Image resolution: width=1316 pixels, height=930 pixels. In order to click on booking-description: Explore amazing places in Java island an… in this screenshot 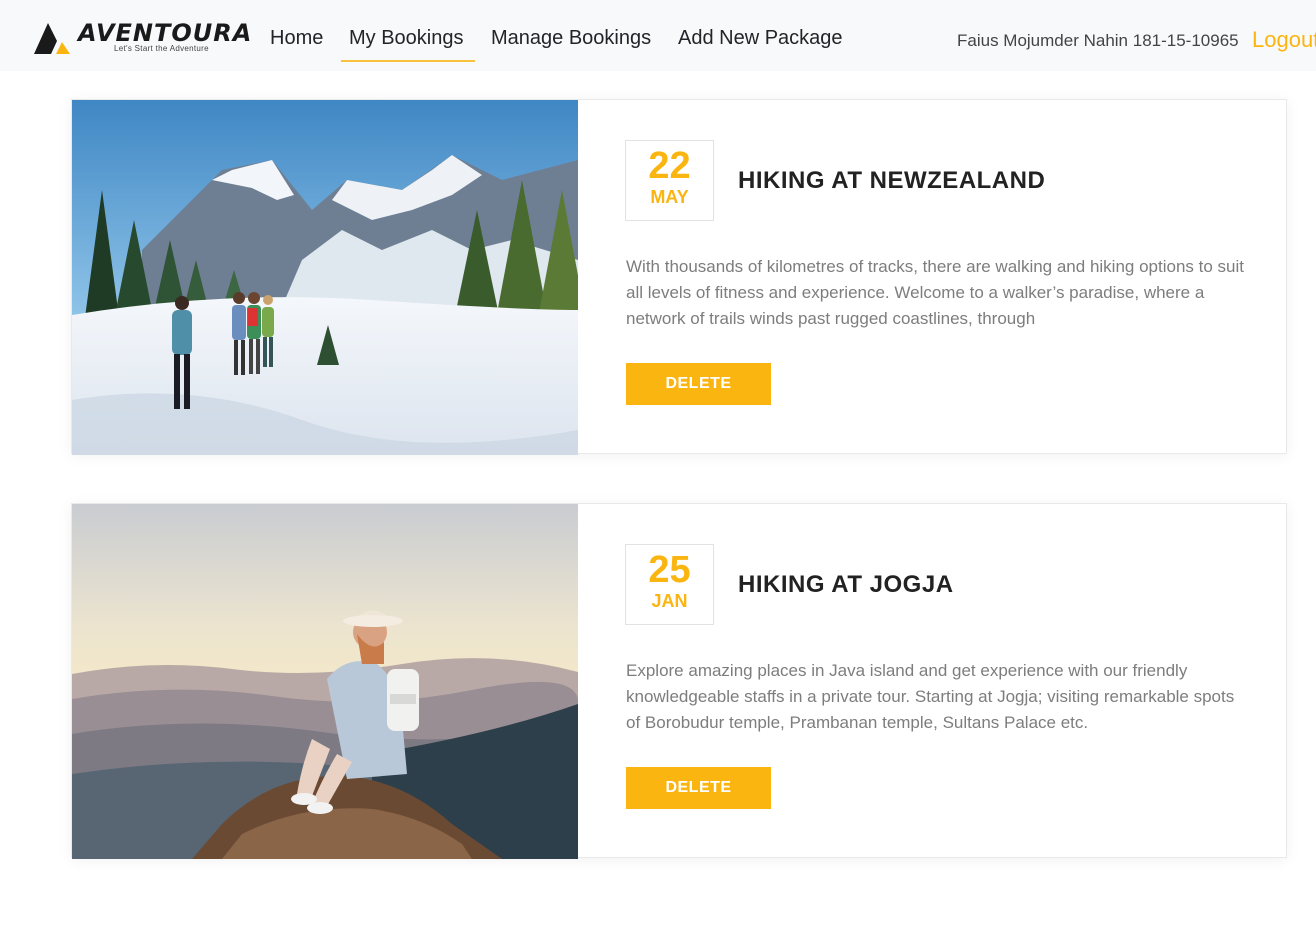, I will do `click(930, 696)`.